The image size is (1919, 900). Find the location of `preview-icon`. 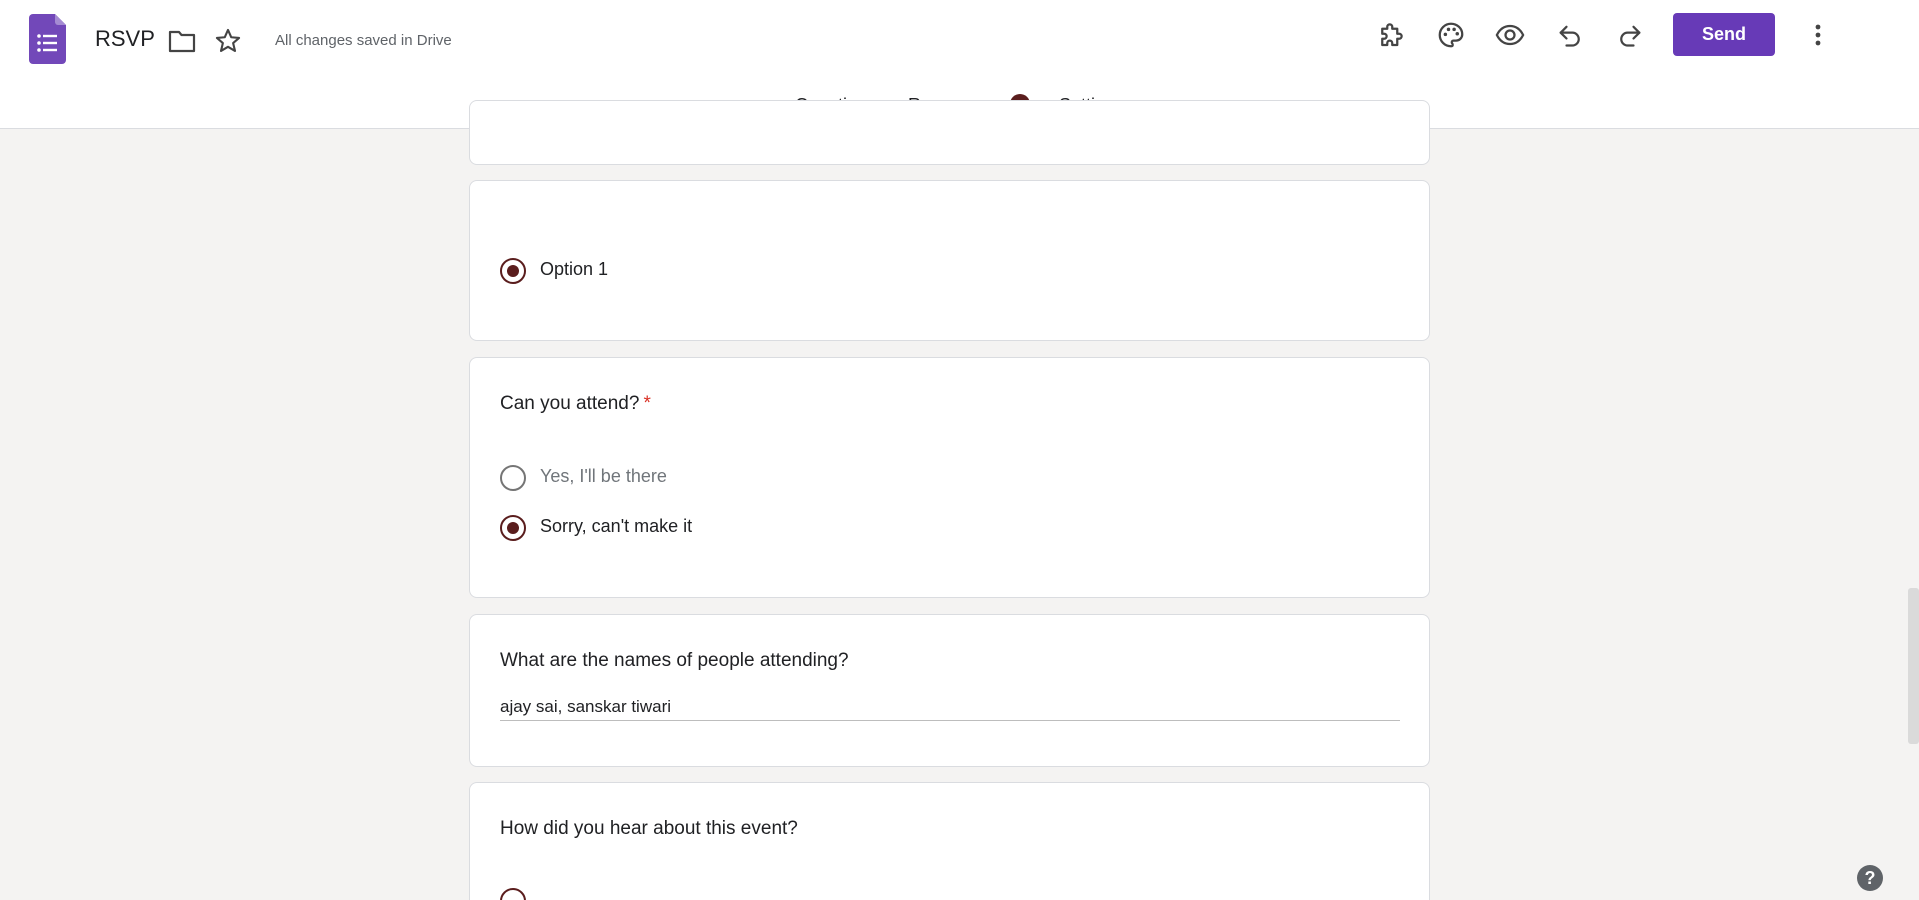

preview-icon is located at coordinates (1510, 35).